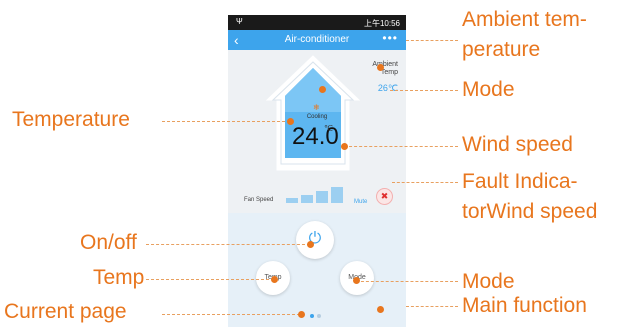  I want to click on annotation-temp: Temp, so click(119, 277).